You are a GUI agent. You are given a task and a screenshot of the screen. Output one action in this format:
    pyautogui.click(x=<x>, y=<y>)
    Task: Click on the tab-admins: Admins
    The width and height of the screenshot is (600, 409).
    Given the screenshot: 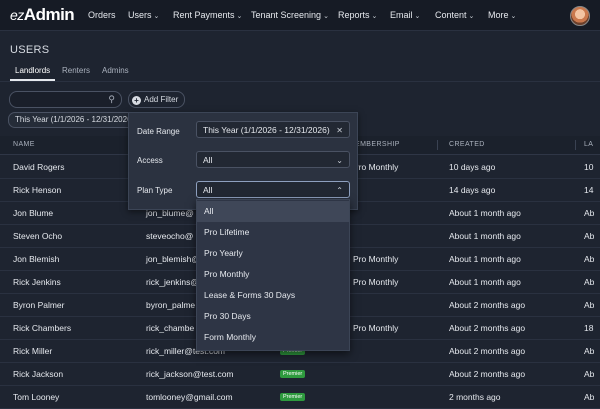 What is the action you would take?
    pyautogui.click(x=115, y=70)
    